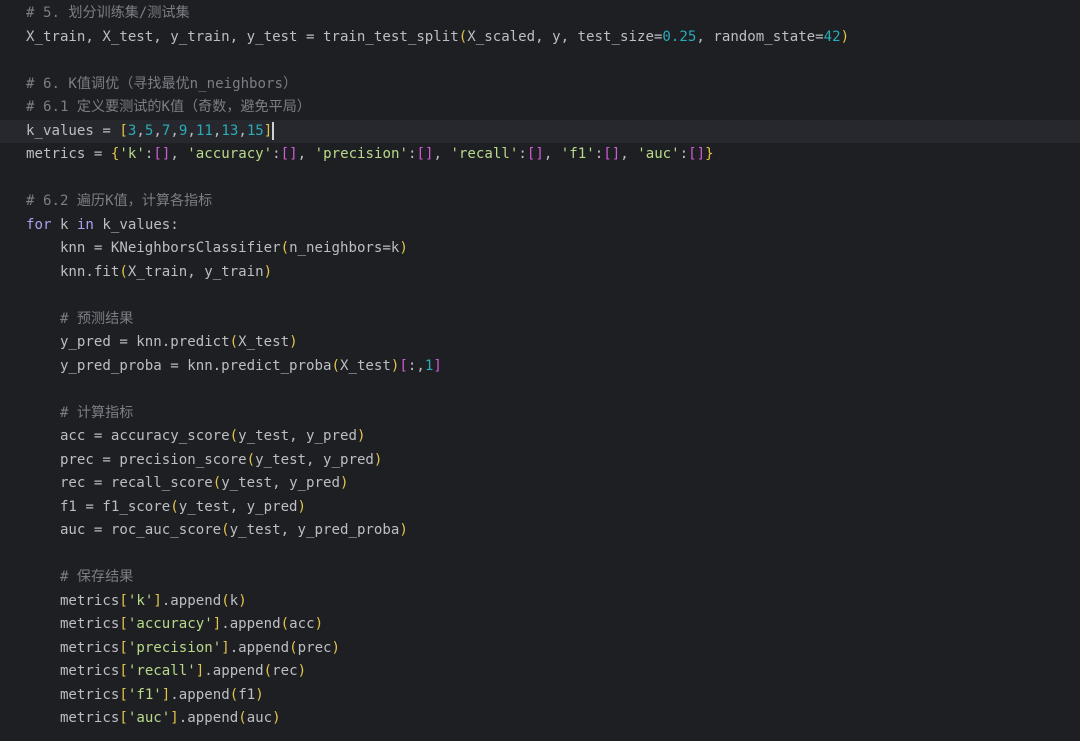  Describe the element at coordinates (128, 436) in the screenshot. I see `code-token: acc = accuracy_score` at that location.